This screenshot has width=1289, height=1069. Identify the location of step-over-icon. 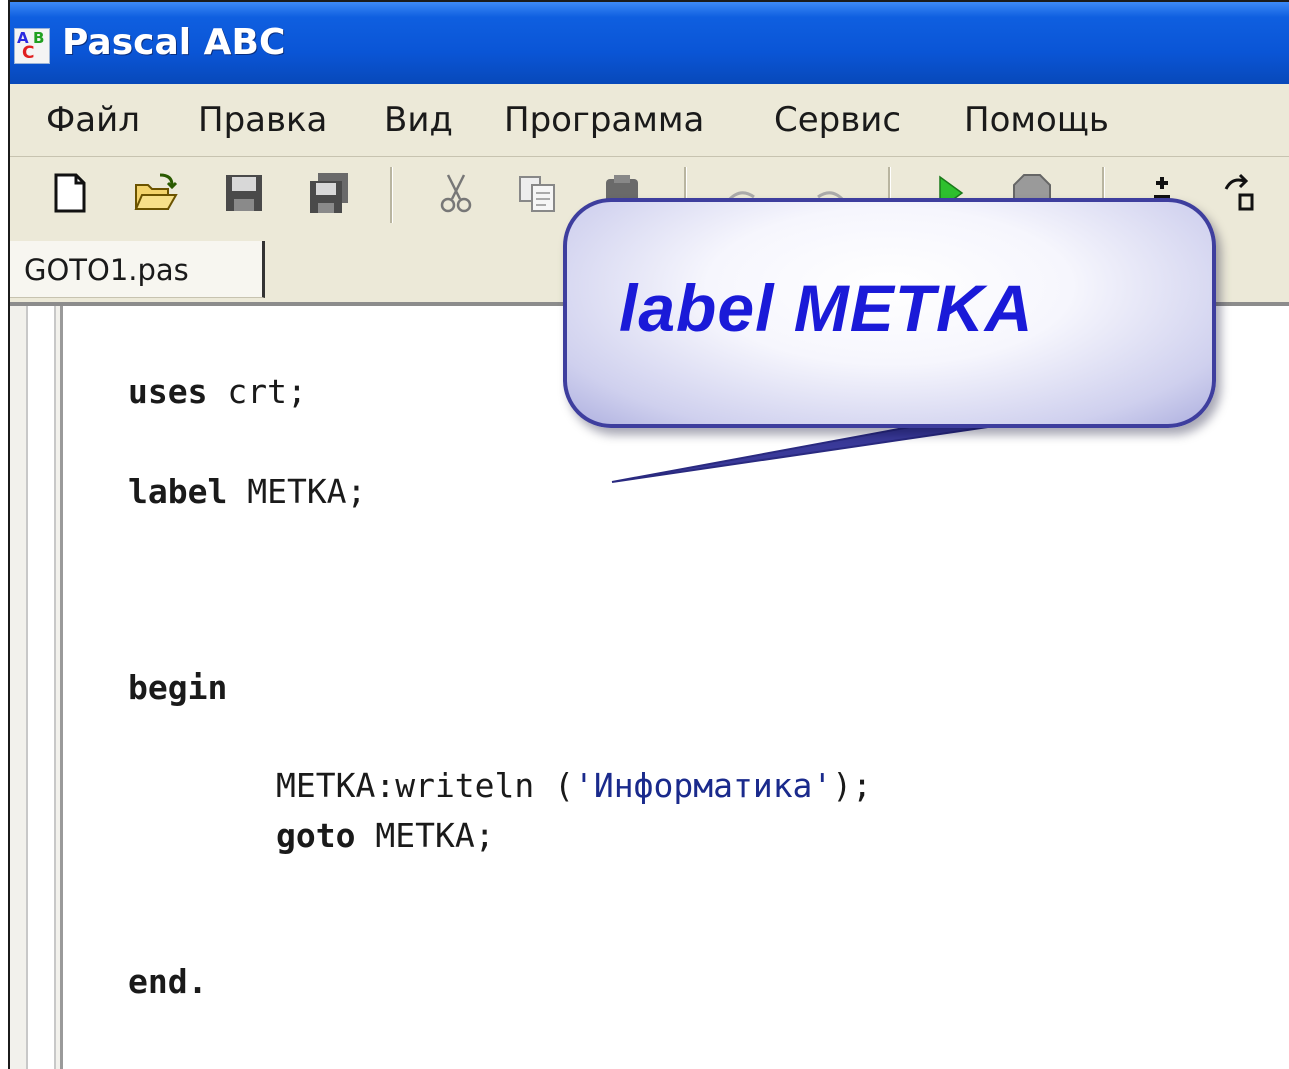
(1242, 193).